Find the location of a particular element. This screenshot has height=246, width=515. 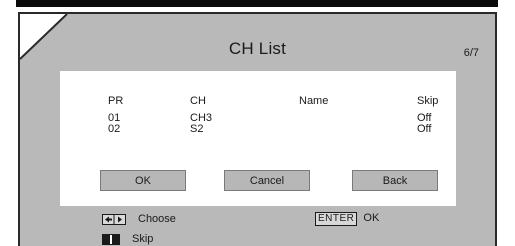

column-header-name: Name is located at coordinates (314, 101).